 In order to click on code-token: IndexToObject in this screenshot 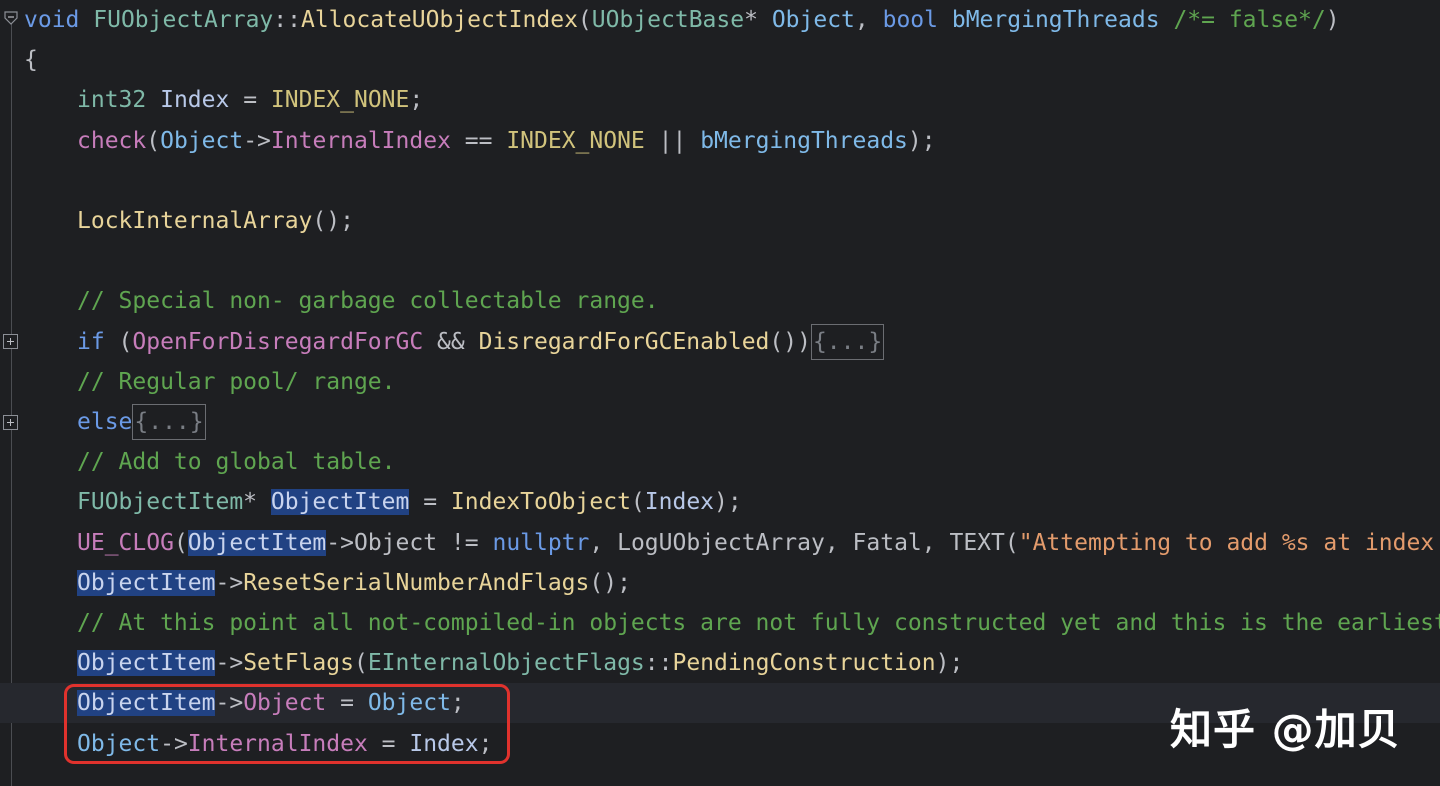, I will do `click(540, 502)`.